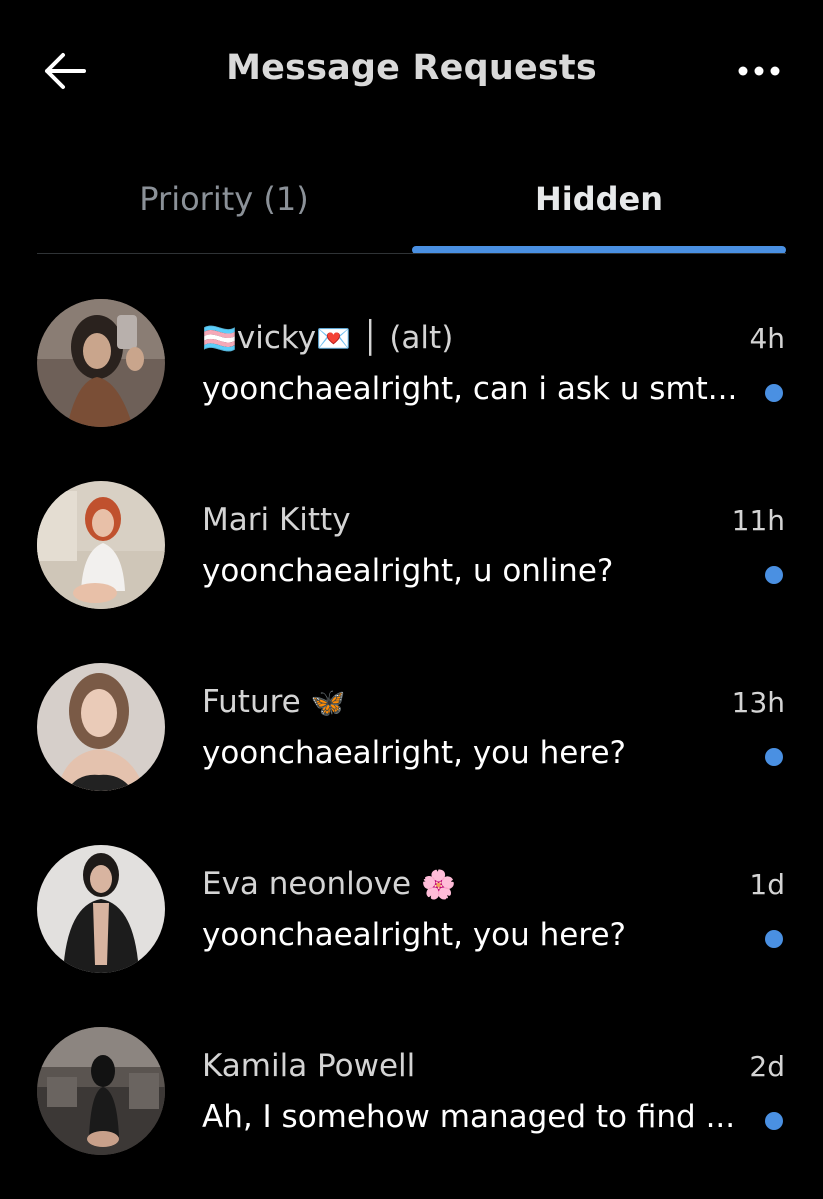 This screenshot has height=1199, width=823. I want to click on message-preview: yoonchaealright, u online?, so click(408, 571).